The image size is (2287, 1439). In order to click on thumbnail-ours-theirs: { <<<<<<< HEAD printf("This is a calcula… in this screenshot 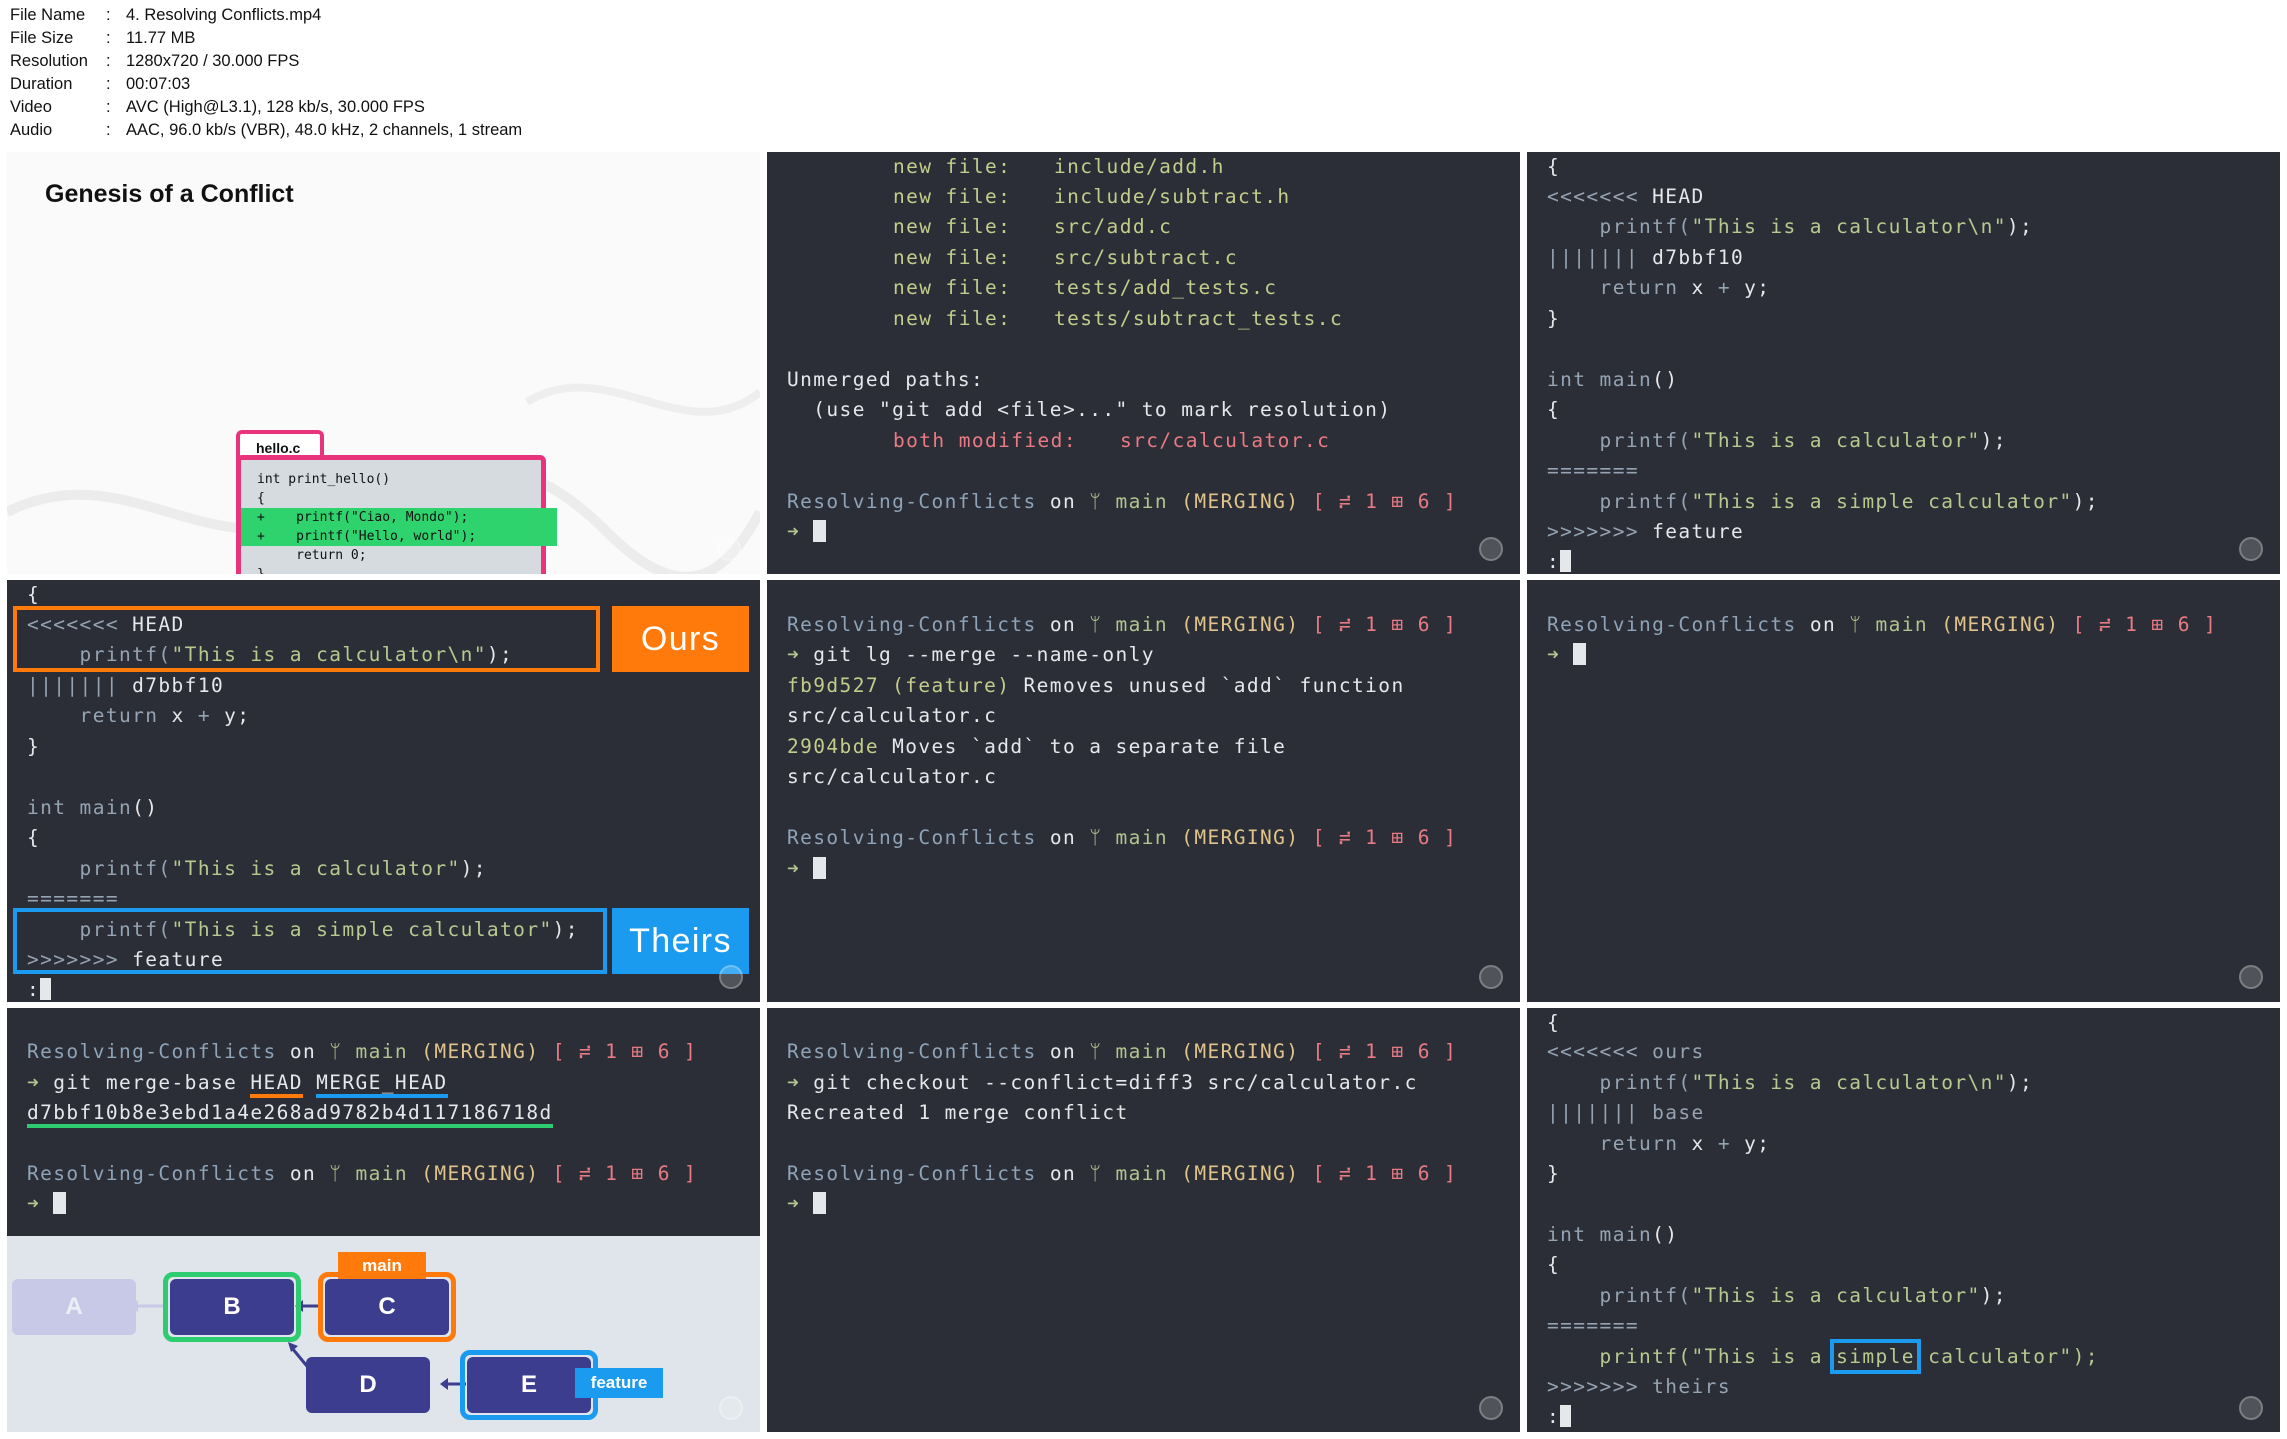, I will do `click(383, 791)`.